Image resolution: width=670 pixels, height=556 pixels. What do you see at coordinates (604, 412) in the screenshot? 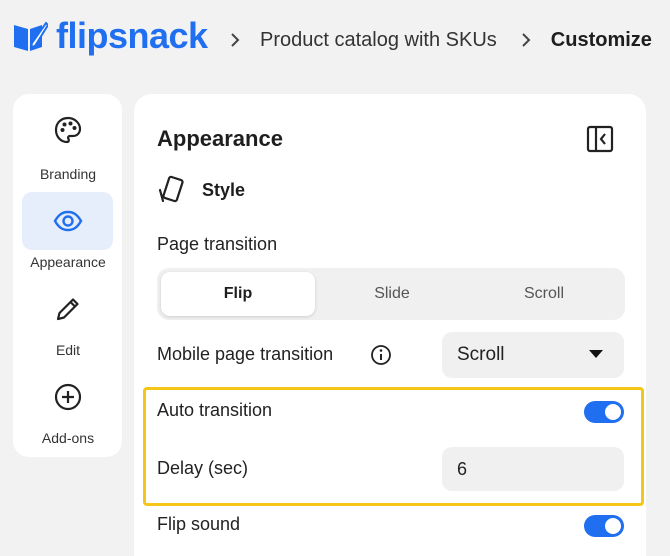
I see `auto-transition-toggle` at bounding box center [604, 412].